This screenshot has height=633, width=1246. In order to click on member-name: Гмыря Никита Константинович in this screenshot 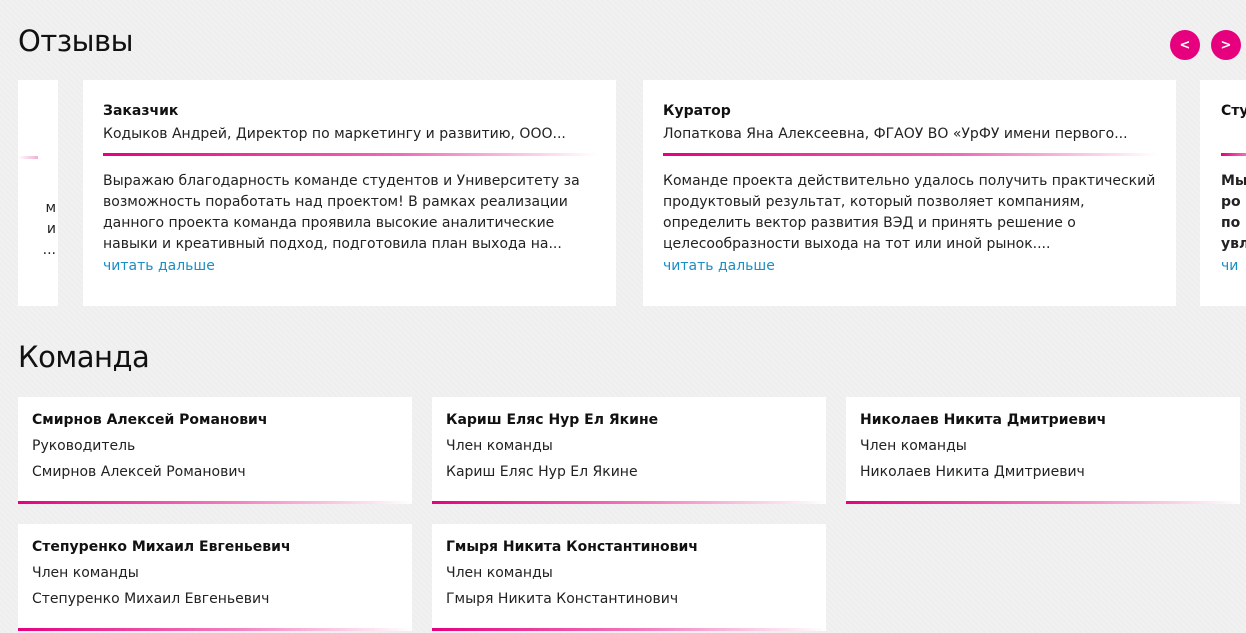, I will do `click(572, 547)`.